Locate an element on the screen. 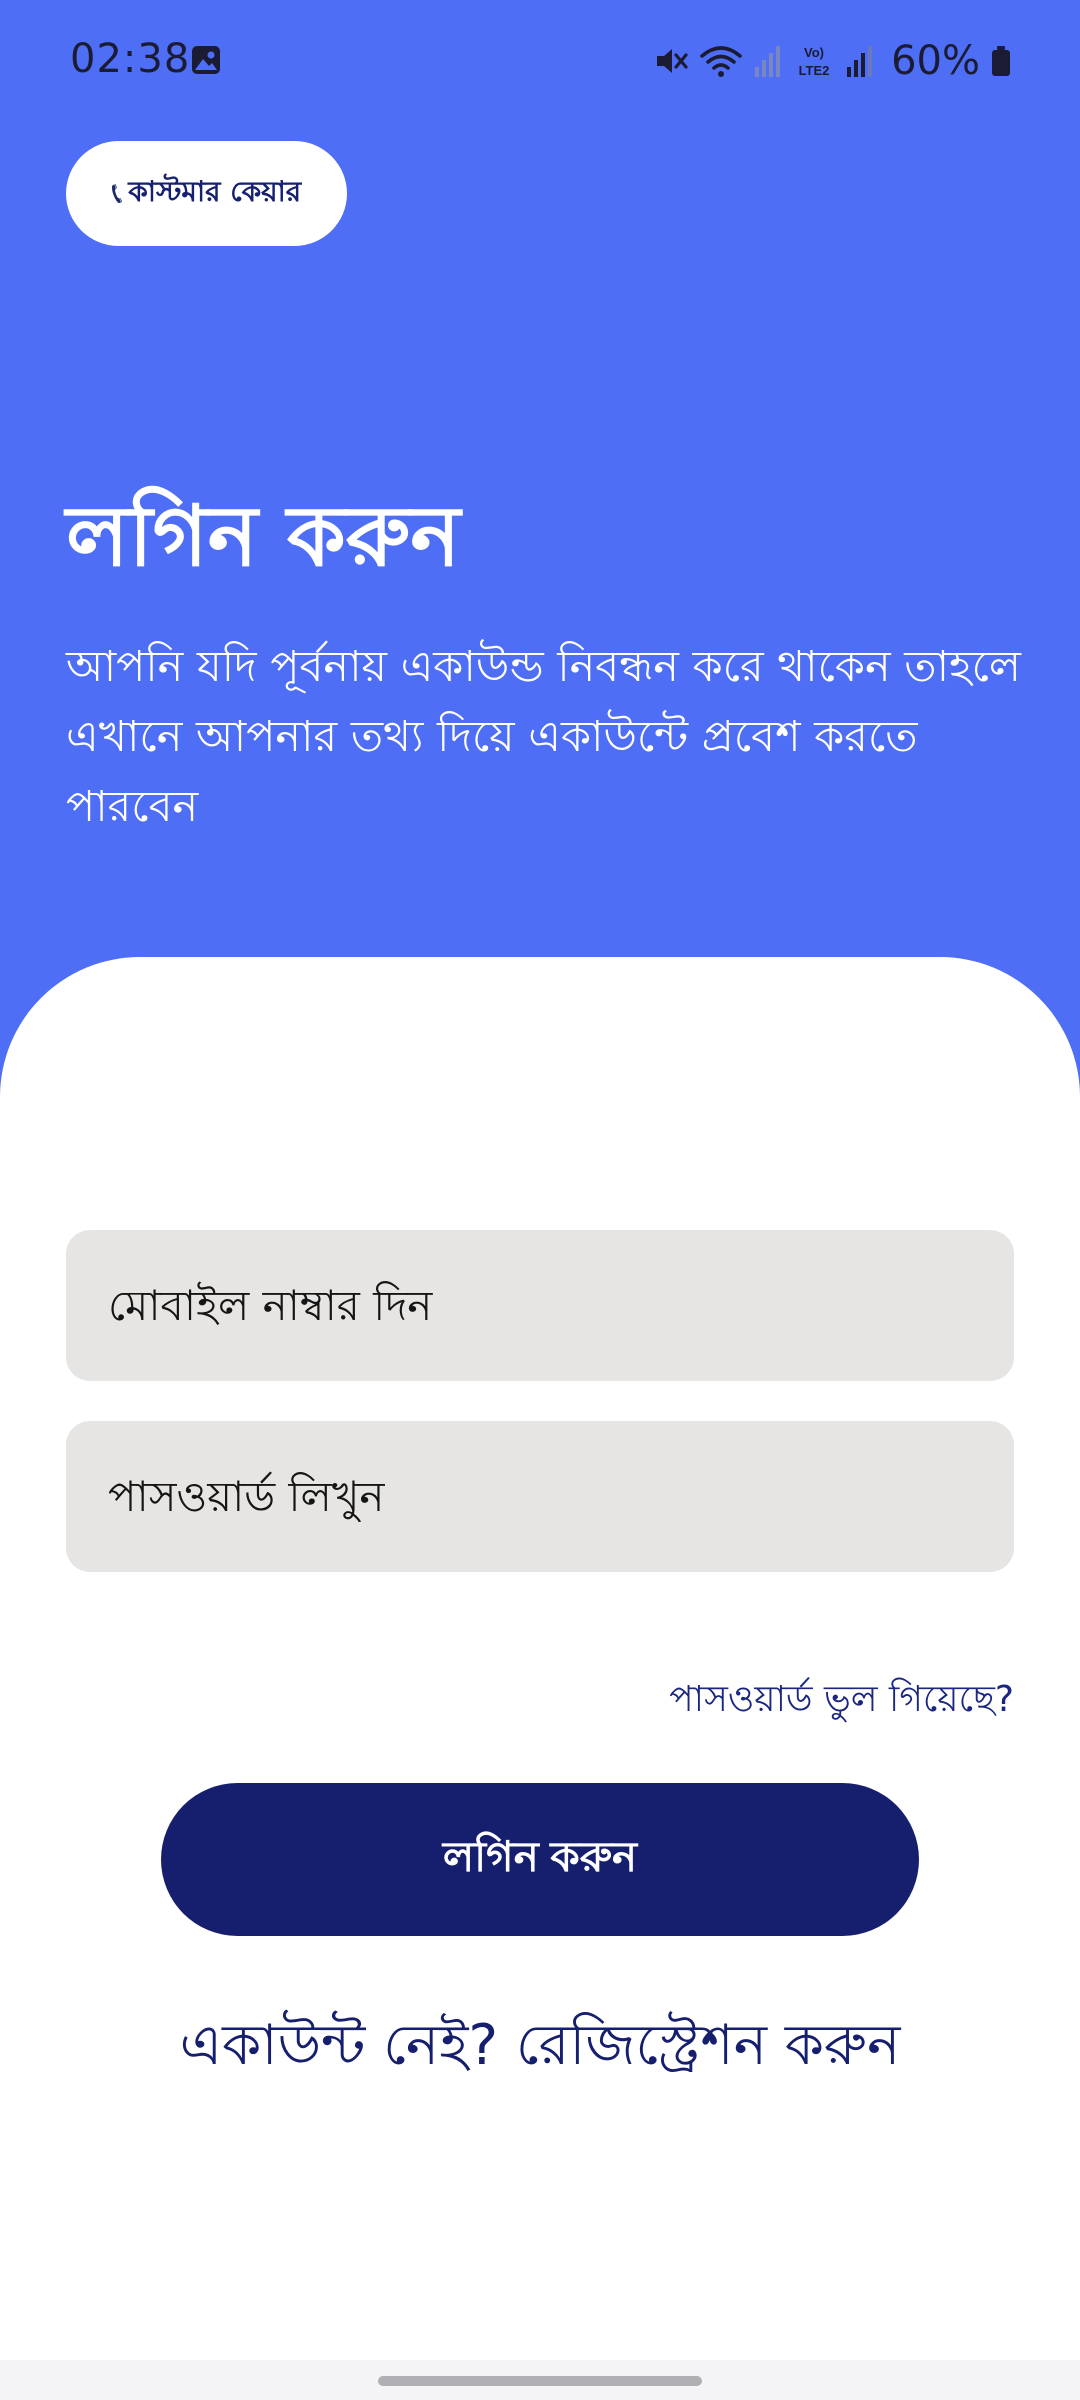  forgot-password-link: পাসওয়ার্ড ভুল গিয়েছে? is located at coordinates (841, 1702).